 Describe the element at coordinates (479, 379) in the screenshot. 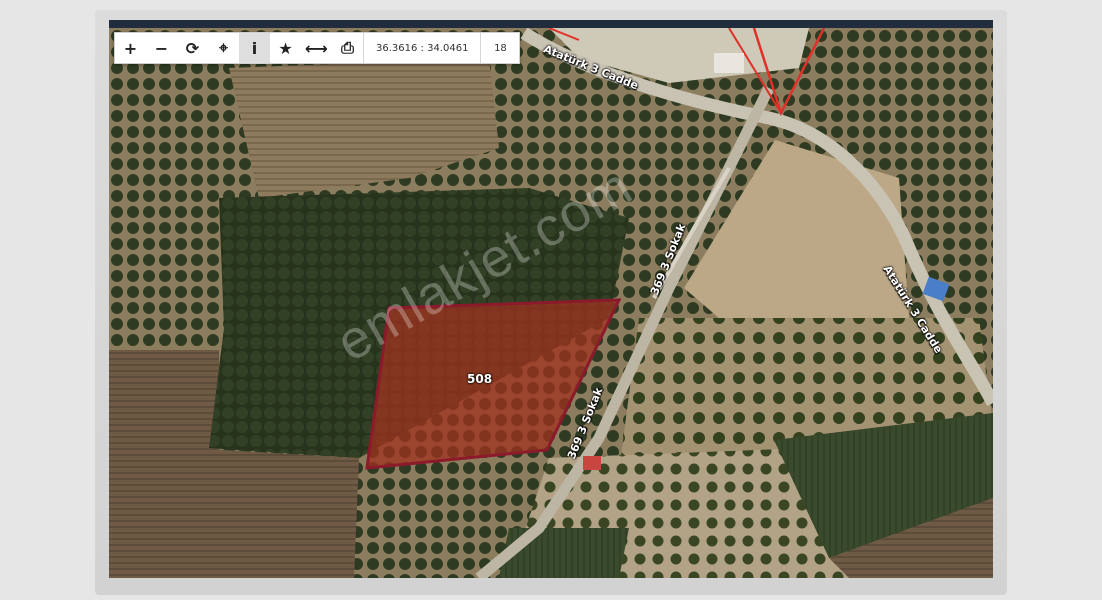

I see `parcel-number-label: 508` at that location.